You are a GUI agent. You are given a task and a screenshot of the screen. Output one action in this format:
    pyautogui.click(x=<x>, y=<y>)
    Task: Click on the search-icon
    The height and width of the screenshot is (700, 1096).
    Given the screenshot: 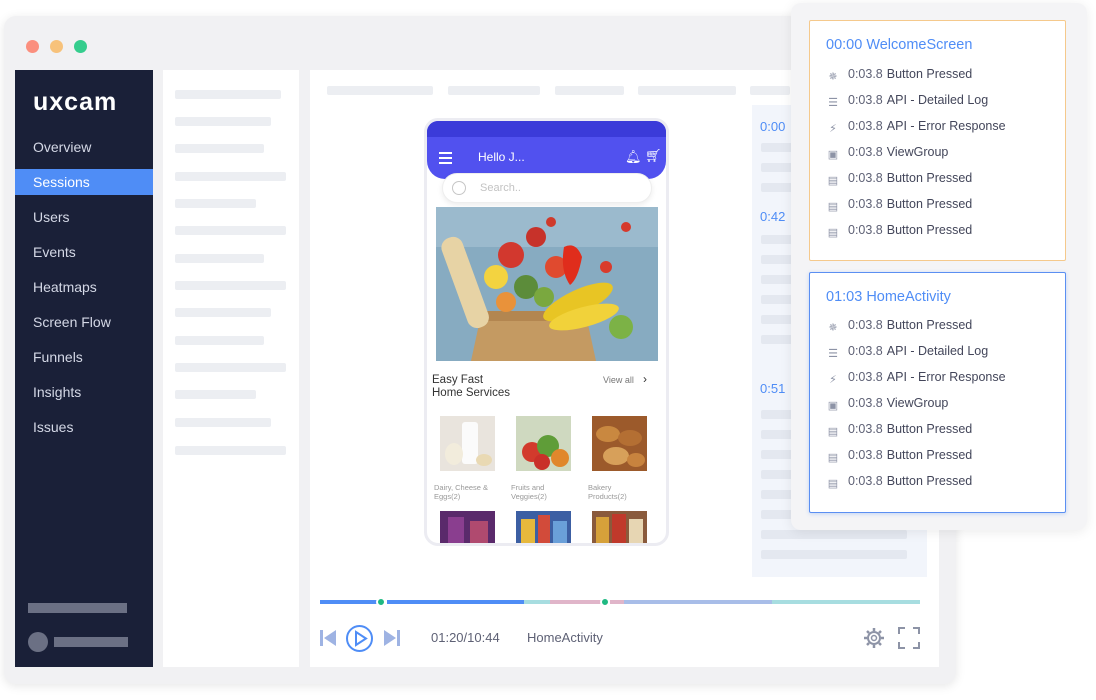 What is the action you would take?
    pyautogui.click(x=459, y=188)
    